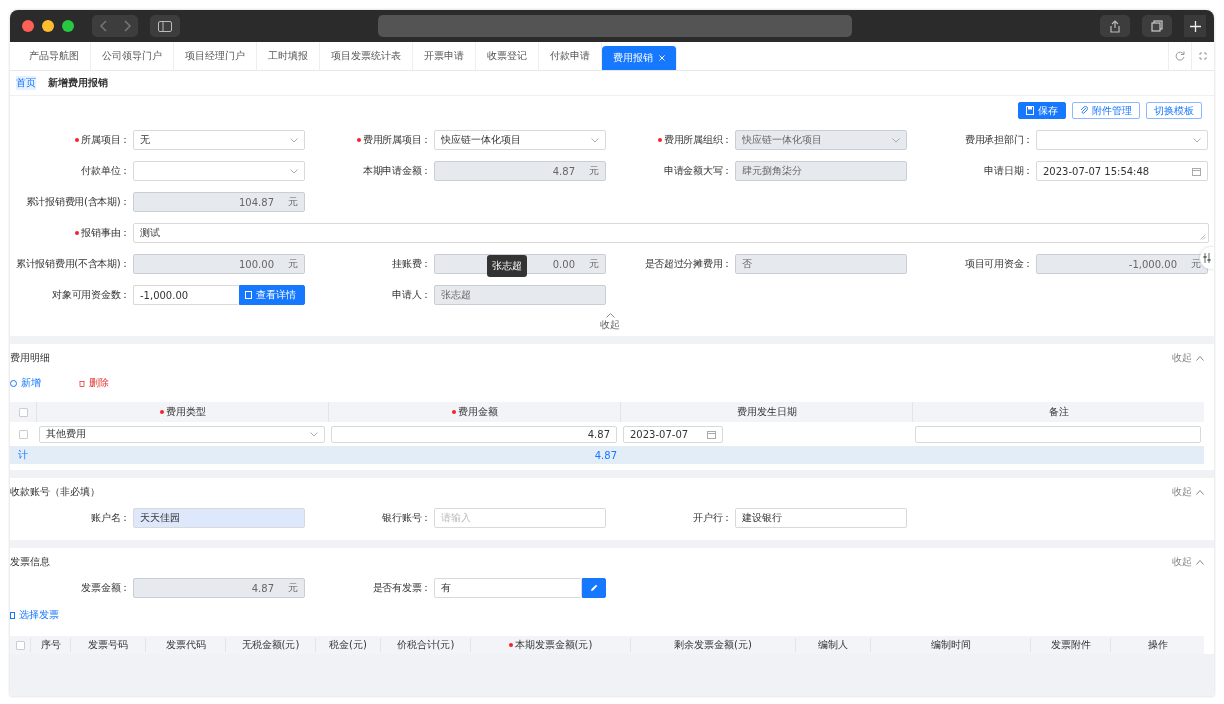 This screenshot has width=1224, height=704. Describe the element at coordinates (215, 56) in the screenshot. I see `tab: 项目经理门户` at that location.